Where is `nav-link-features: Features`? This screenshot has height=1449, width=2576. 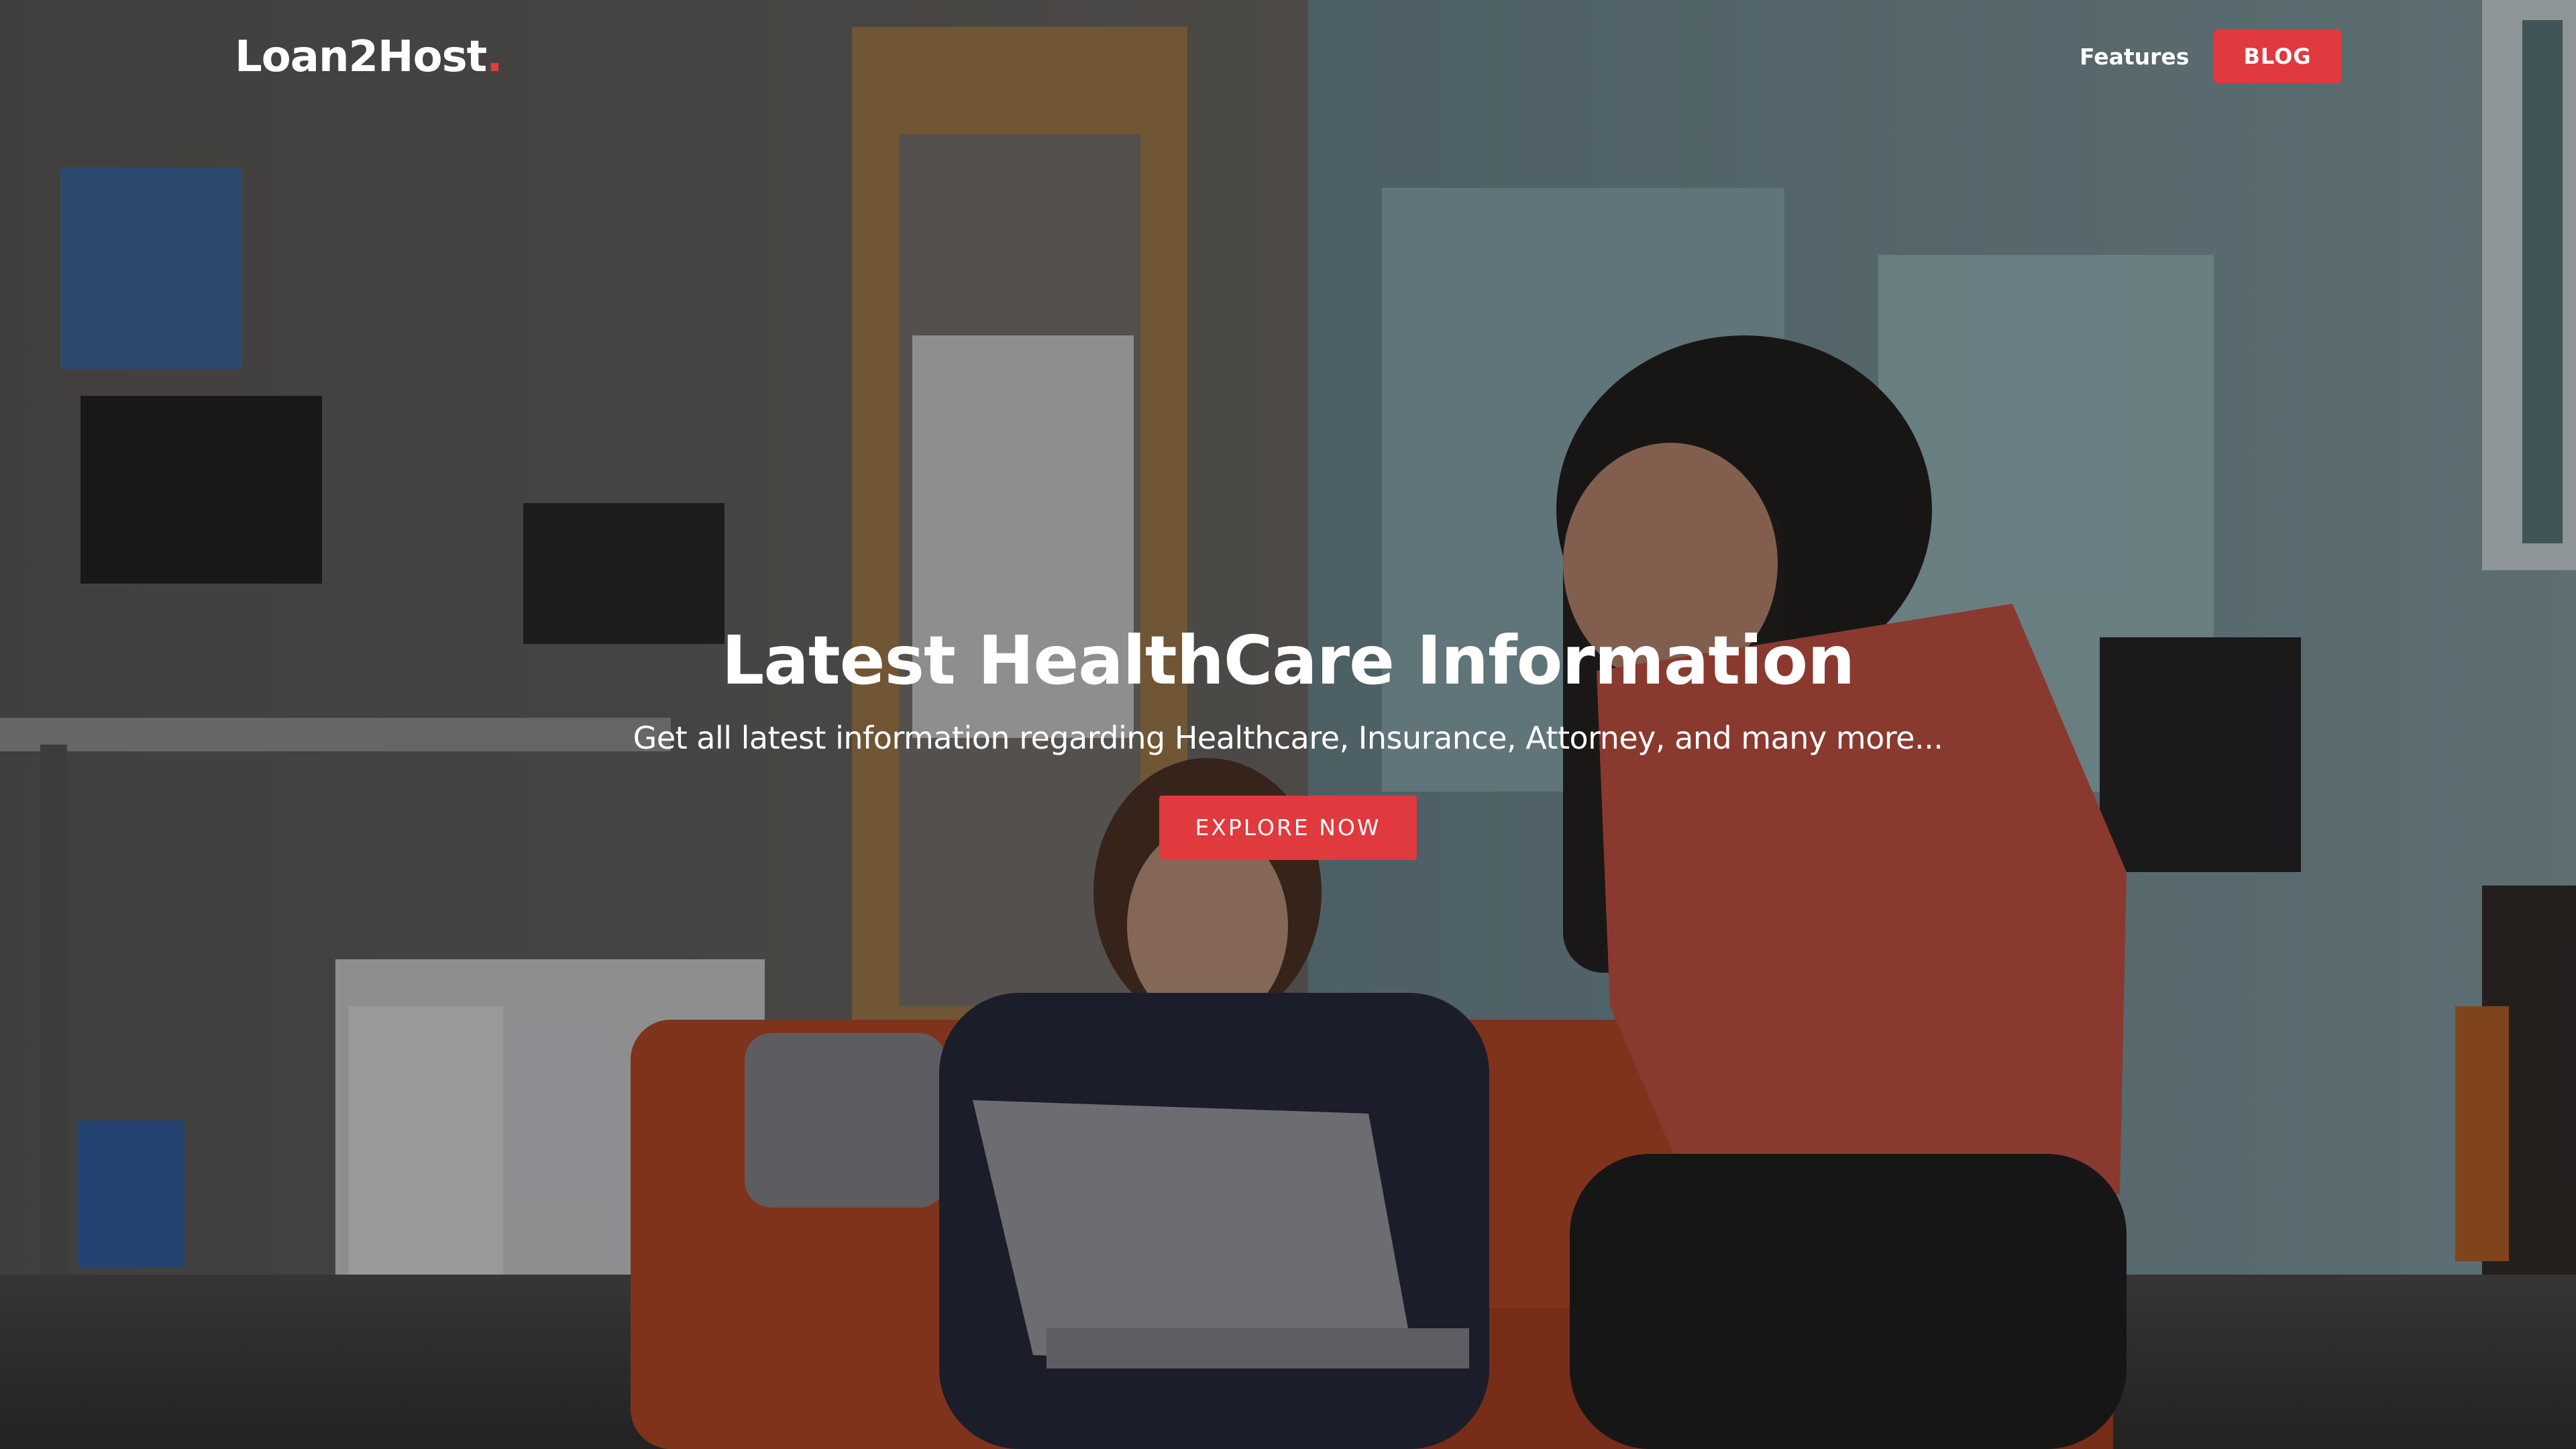 nav-link-features: Features is located at coordinates (2134, 57).